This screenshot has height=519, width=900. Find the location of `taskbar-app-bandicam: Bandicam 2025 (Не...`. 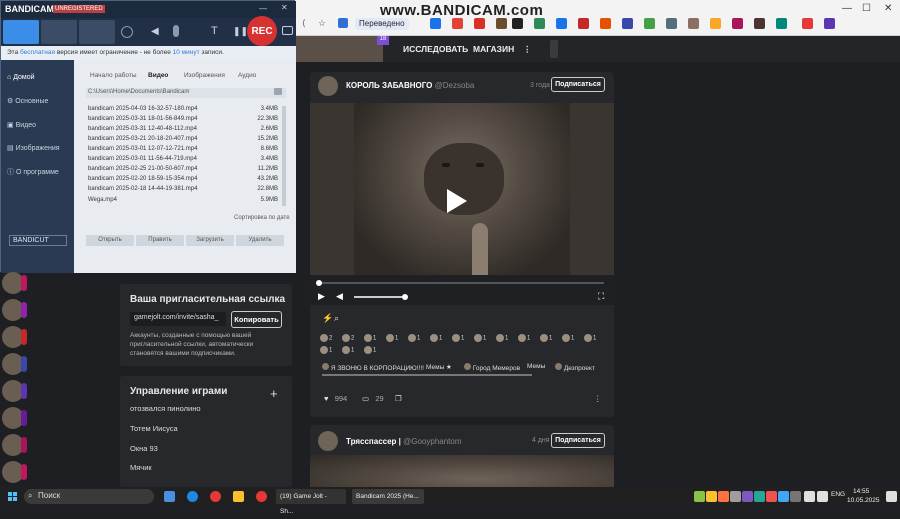

taskbar-app-bandicam: Bandicam 2025 (Не... is located at coordinates (388, 496).